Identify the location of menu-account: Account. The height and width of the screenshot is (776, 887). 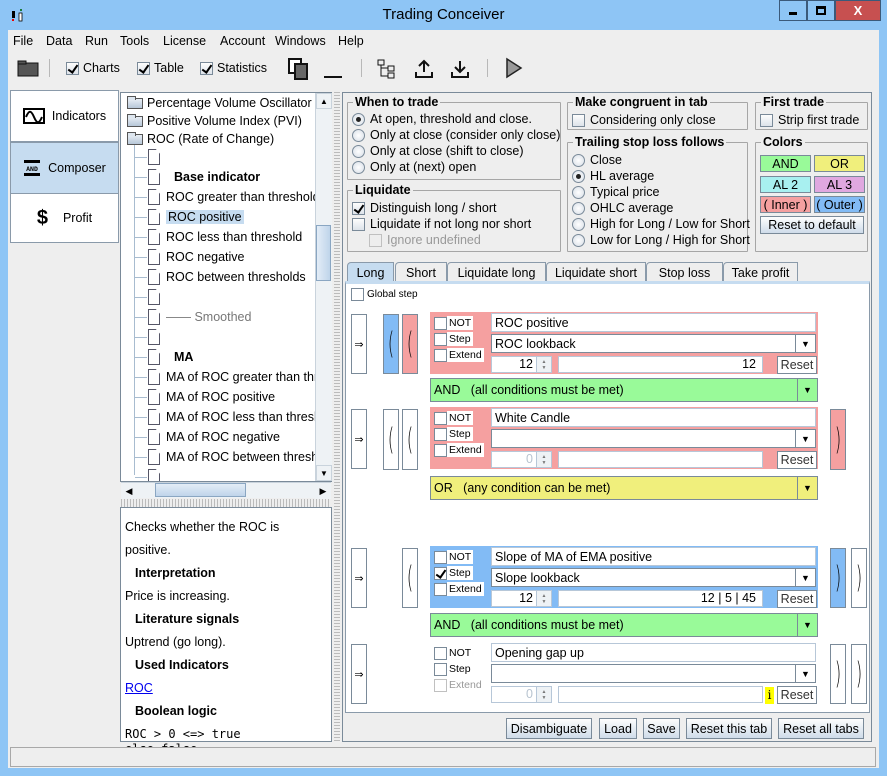
(242, 41).